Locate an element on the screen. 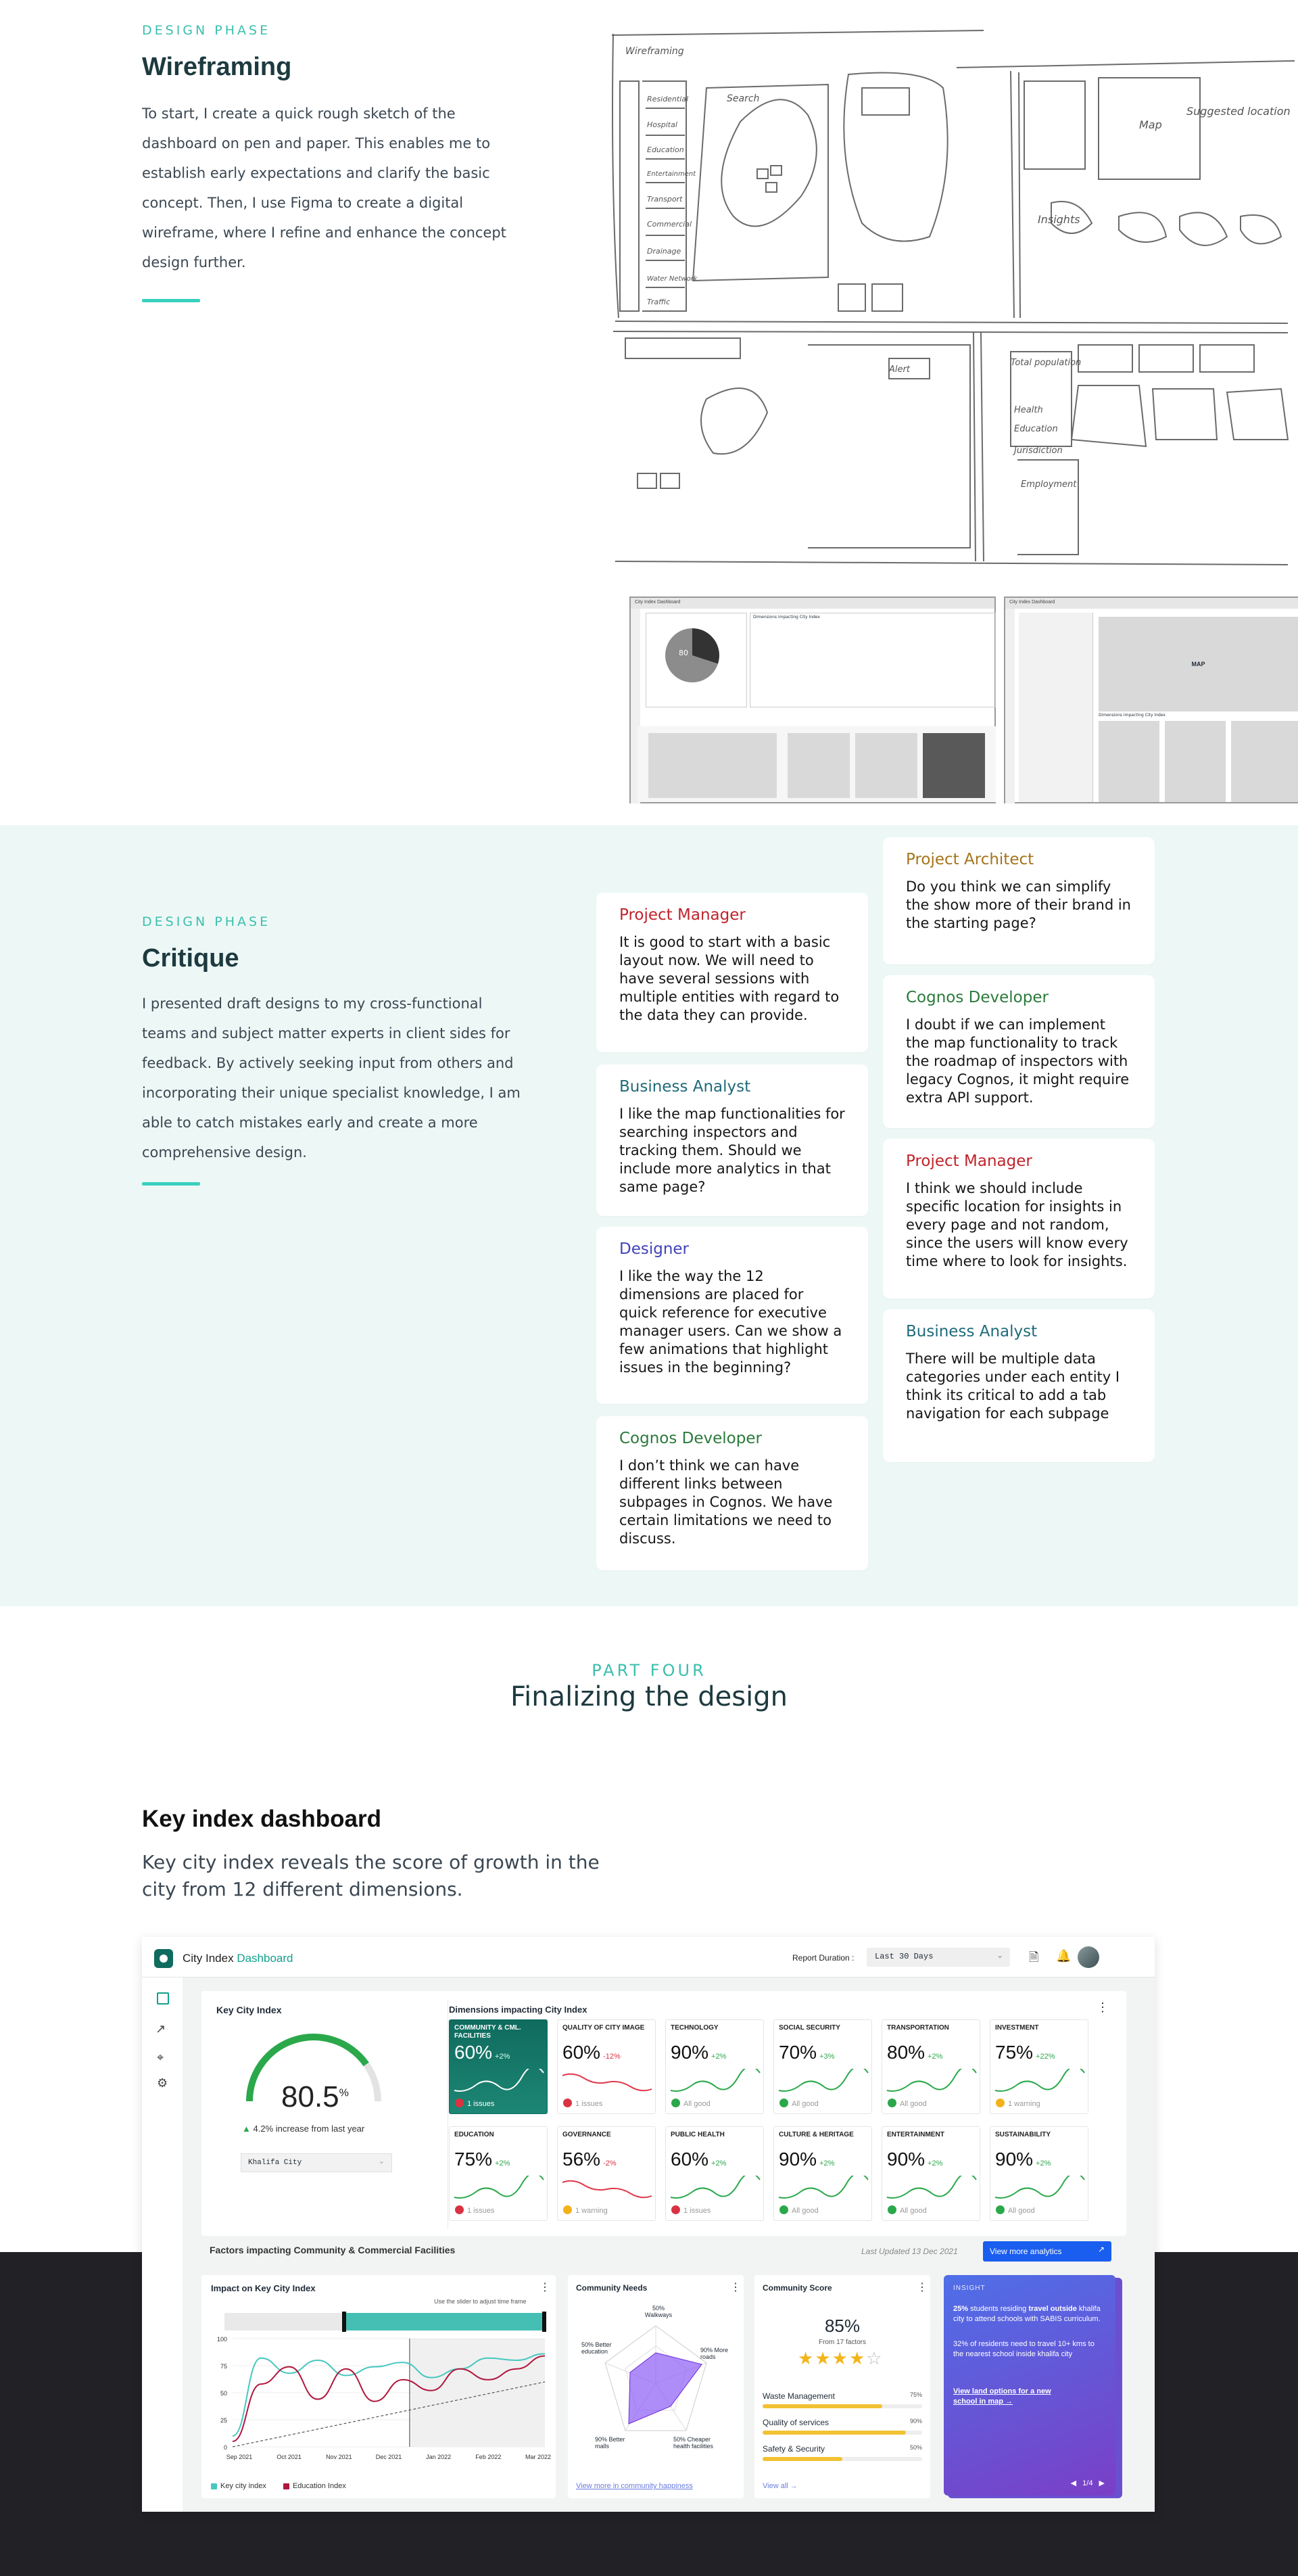 The height and width of the screenshot is (2576, 1298). sketch-note-map: Map is located at coordinates (1150, 124).